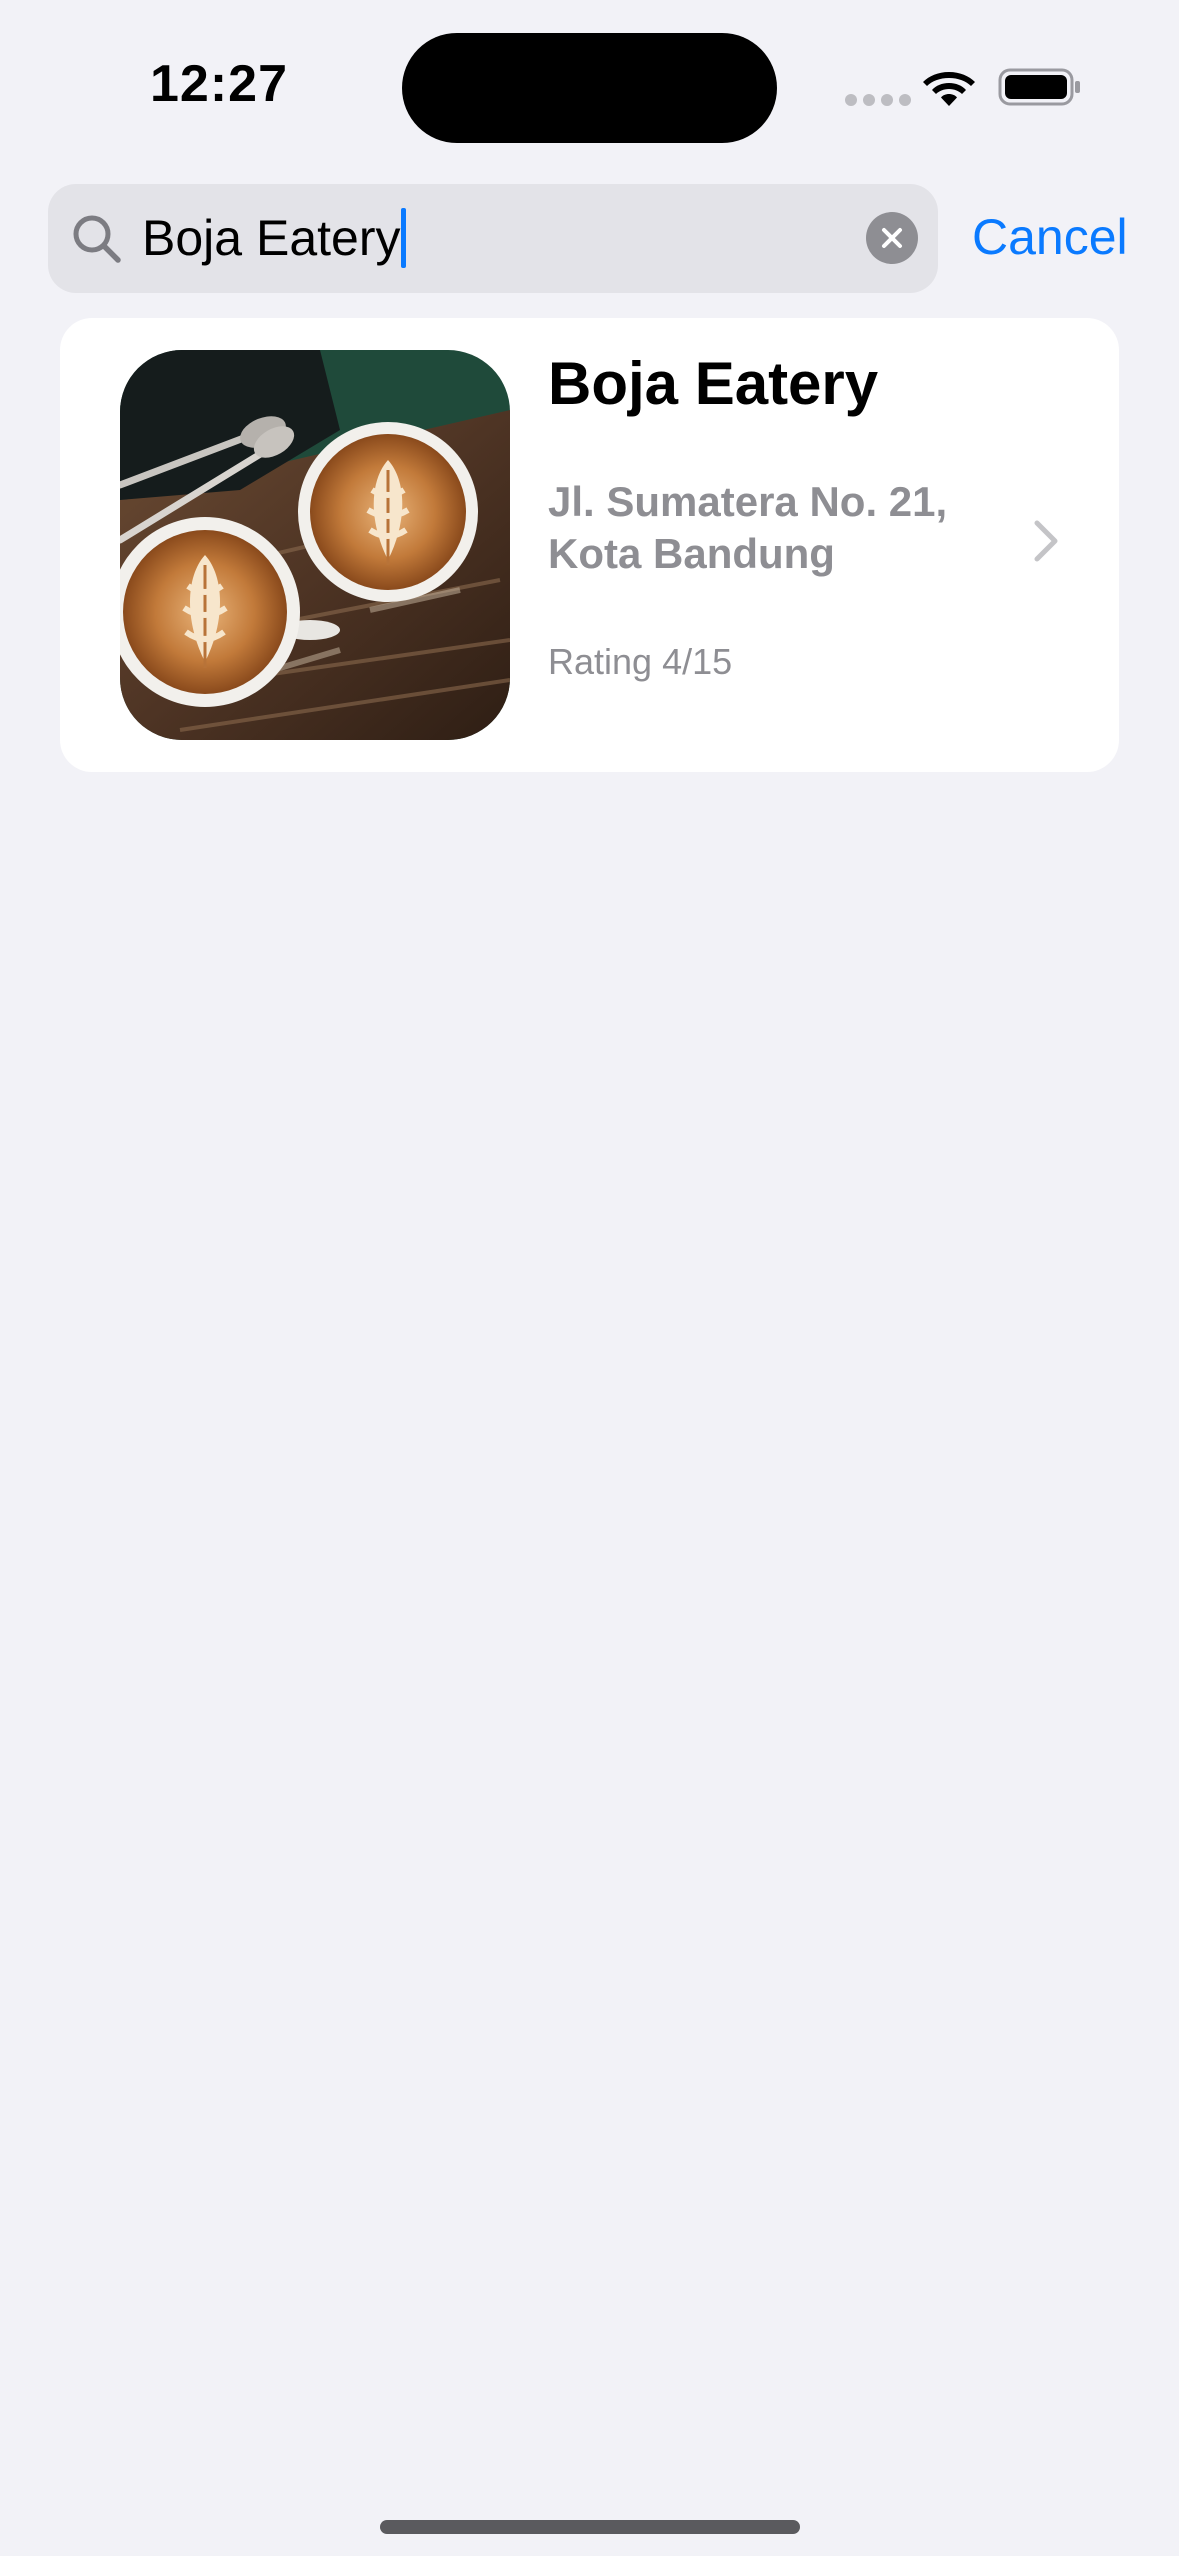 Image resolution: width=1179 pixels, height=2556 pixels. What do you see at coordinates (878, 100) in the screenshot?
I see `cellular-signal-icon` at bounding box center [878, 100].